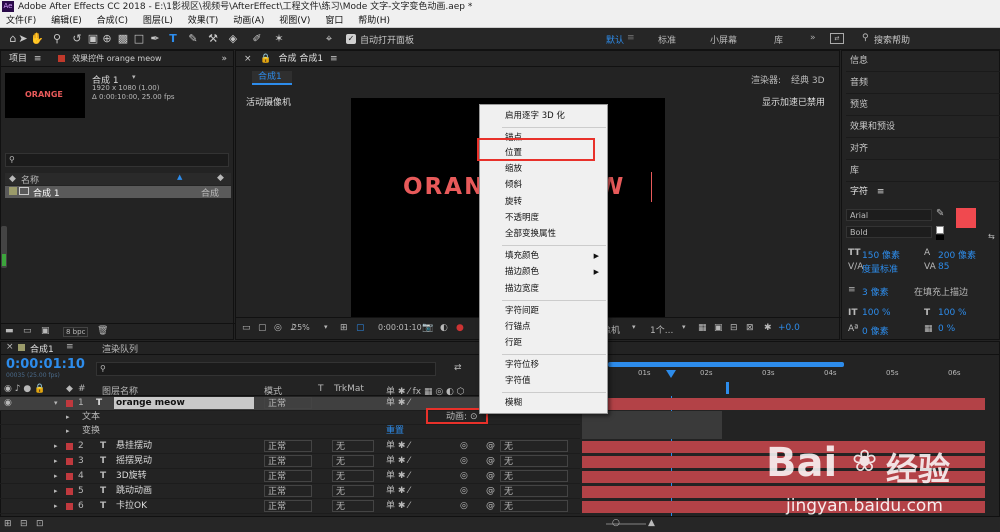  Describe the element at coordinates (193, 39) in the screenshot. I see `brush-tool-icon: ✎` at that location.